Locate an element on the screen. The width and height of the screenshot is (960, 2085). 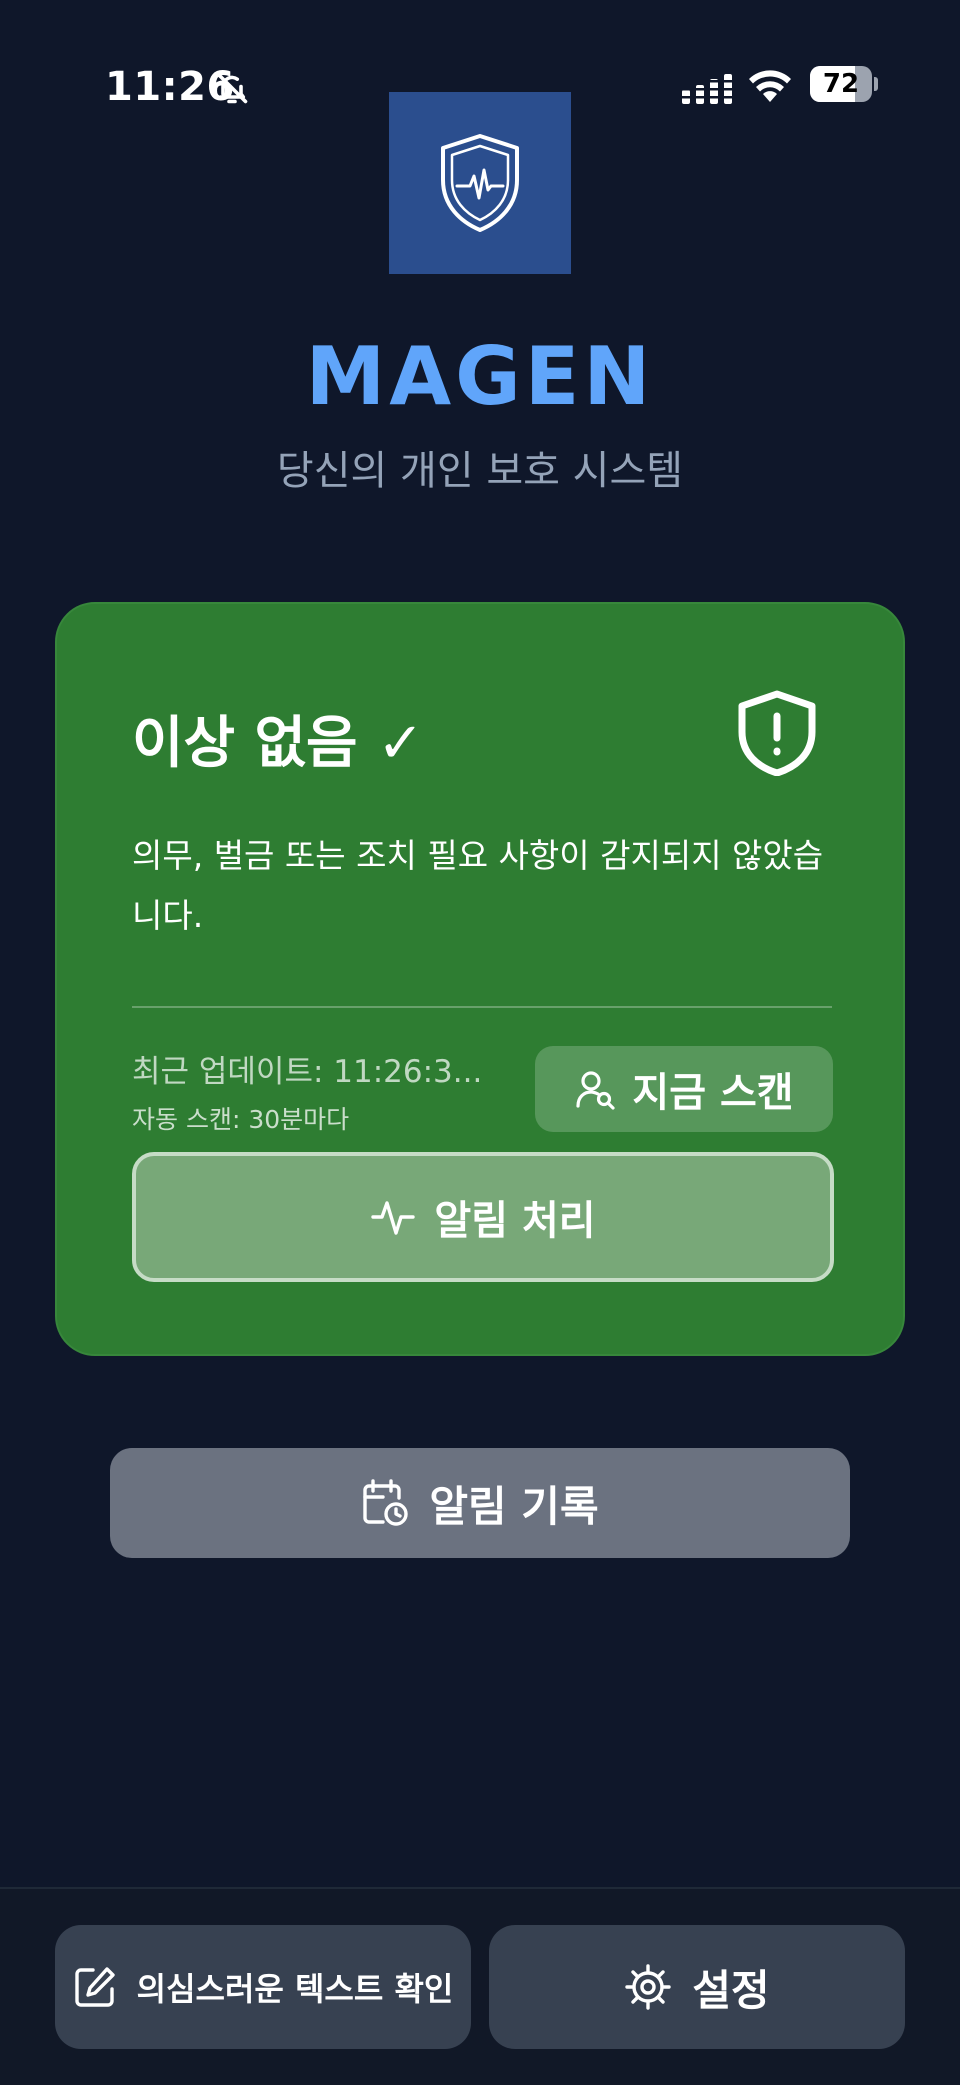
settings-button: 설정 is located at coordinates (697, 1987).